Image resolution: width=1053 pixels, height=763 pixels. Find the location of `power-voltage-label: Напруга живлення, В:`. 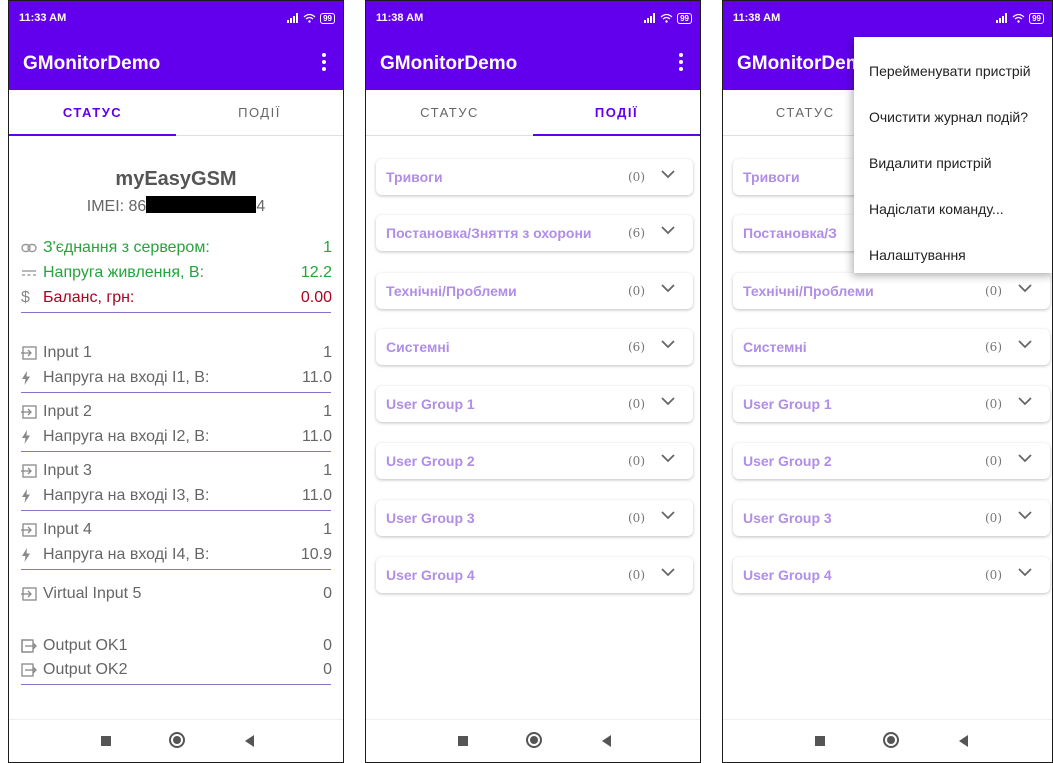

power-voltage-label: Напруга живлення, В: is located at coordinates (124, 272).